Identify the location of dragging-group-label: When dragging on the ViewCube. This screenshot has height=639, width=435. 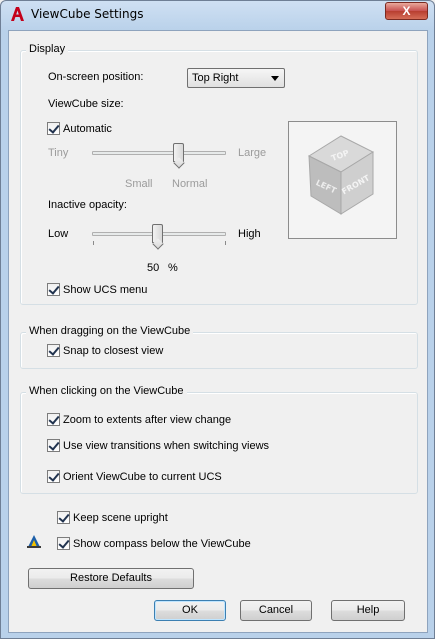
(110, 331).